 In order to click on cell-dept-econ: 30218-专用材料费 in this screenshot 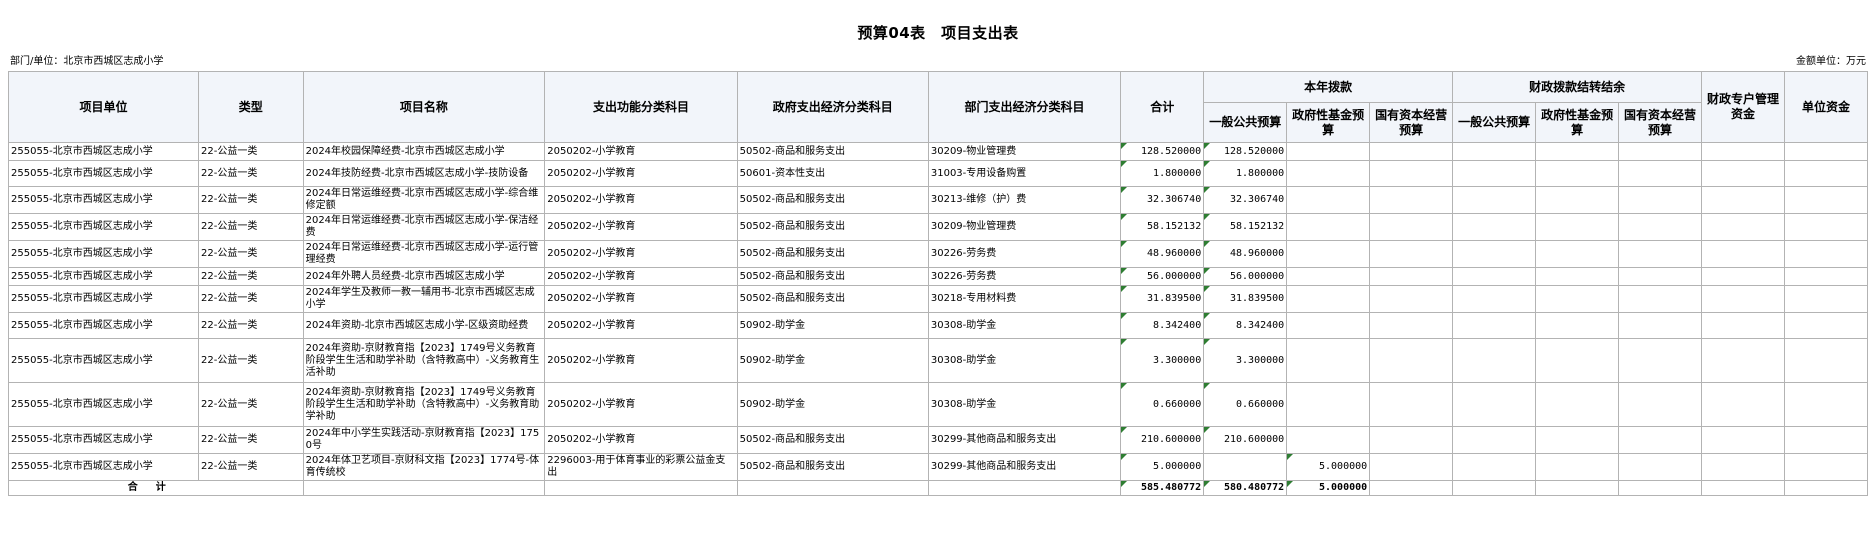, I will do `click(1024, 299)`.